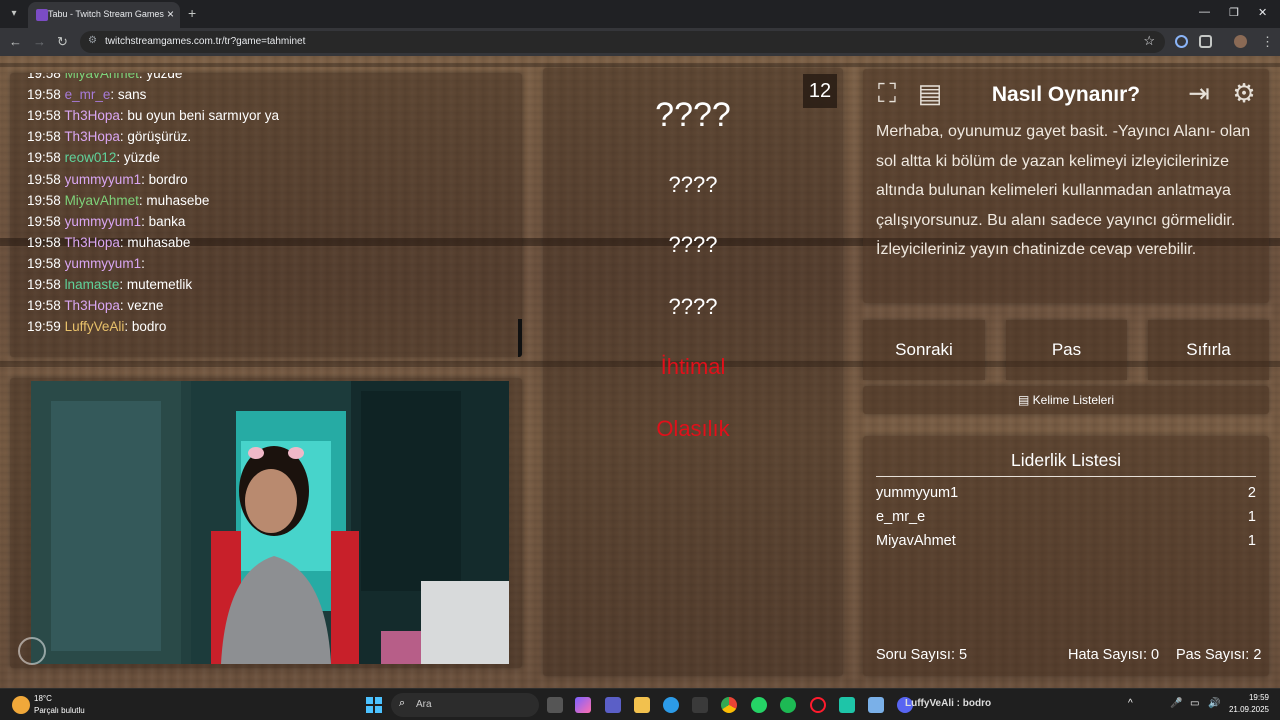 Image resolution: width=1280 pixels, height=720 pixels. I want to click on chat-username: LuffyVeAli, so click(95, 326).